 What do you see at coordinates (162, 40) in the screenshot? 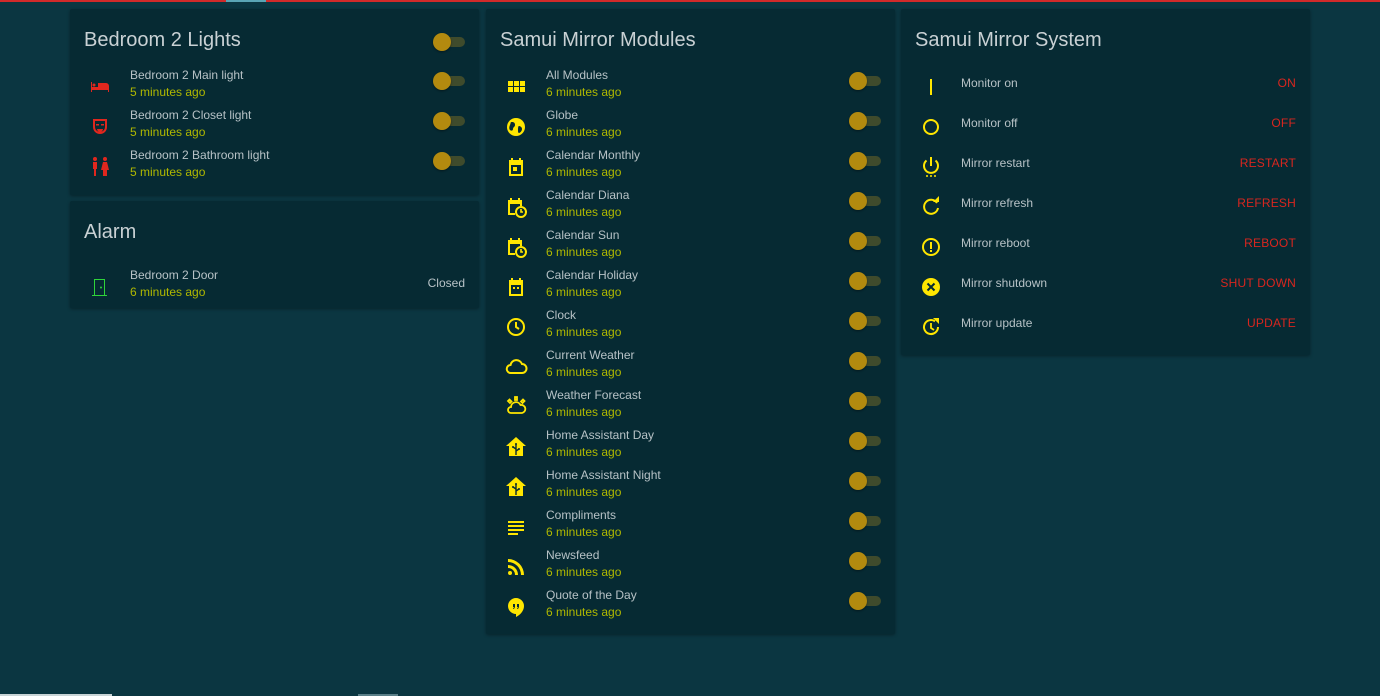
I see `card-title: Bedroom 2 Lights` at bounding box center [162, 40].